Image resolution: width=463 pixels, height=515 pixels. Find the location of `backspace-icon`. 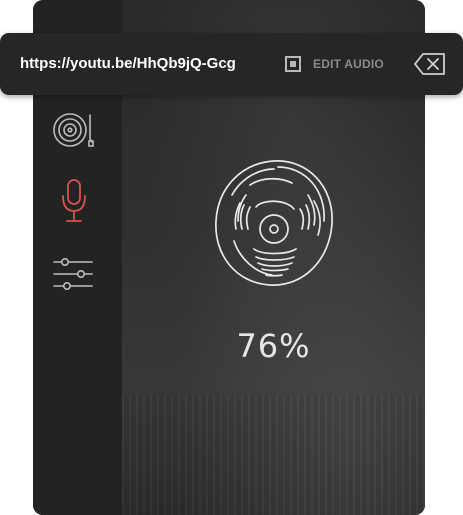

backspace-icon is located at coordinates (429, 64).